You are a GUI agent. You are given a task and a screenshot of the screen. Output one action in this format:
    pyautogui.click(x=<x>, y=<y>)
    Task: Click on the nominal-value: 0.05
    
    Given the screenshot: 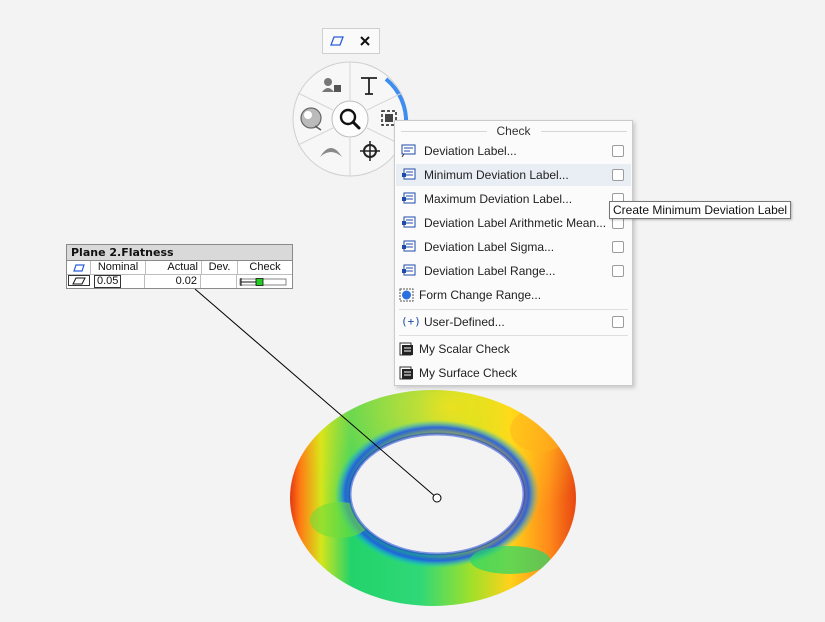 What is the action you would take?
    pyautogui.click(x=118, y=281)
    